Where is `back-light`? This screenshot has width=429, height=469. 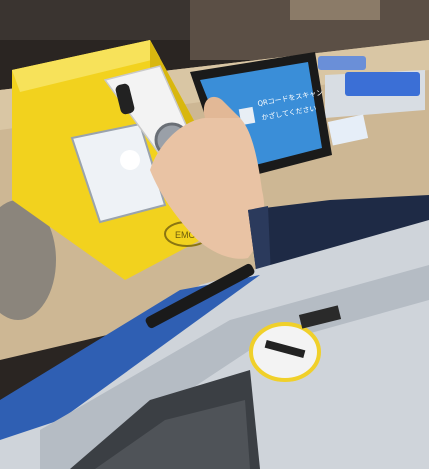 back-light is located at coordinates (335, 10).